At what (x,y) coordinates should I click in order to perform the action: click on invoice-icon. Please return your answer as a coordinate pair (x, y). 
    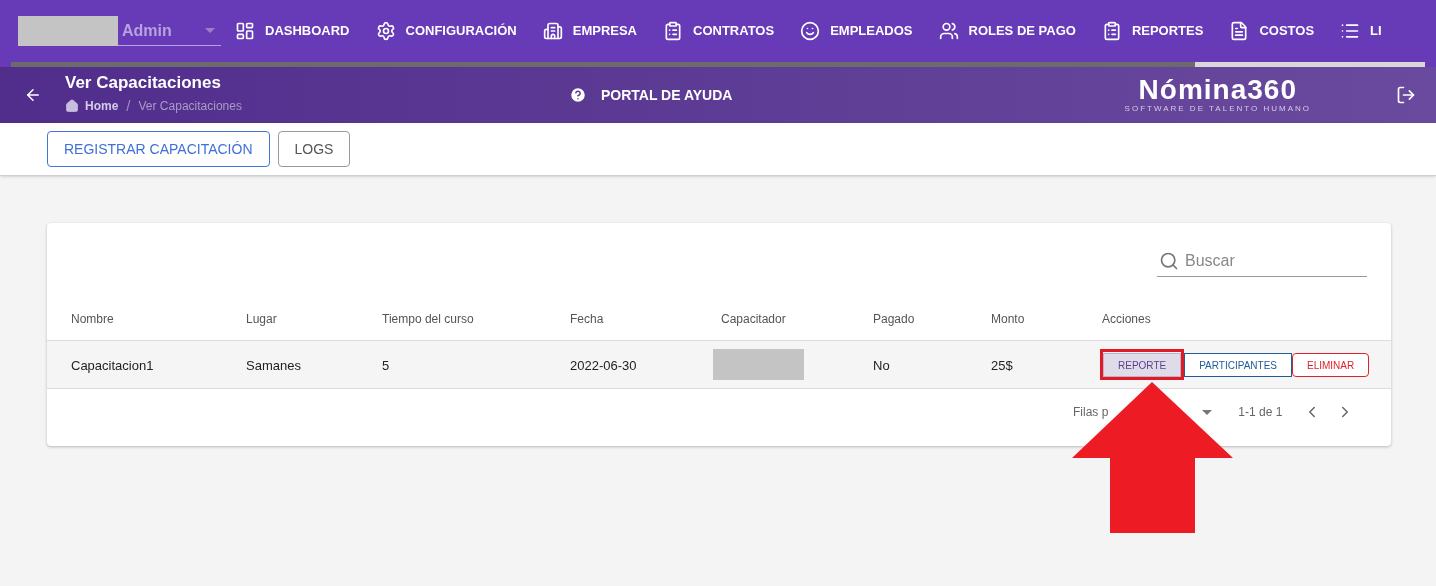
    Looking at the image, I should click on (1239, 31).